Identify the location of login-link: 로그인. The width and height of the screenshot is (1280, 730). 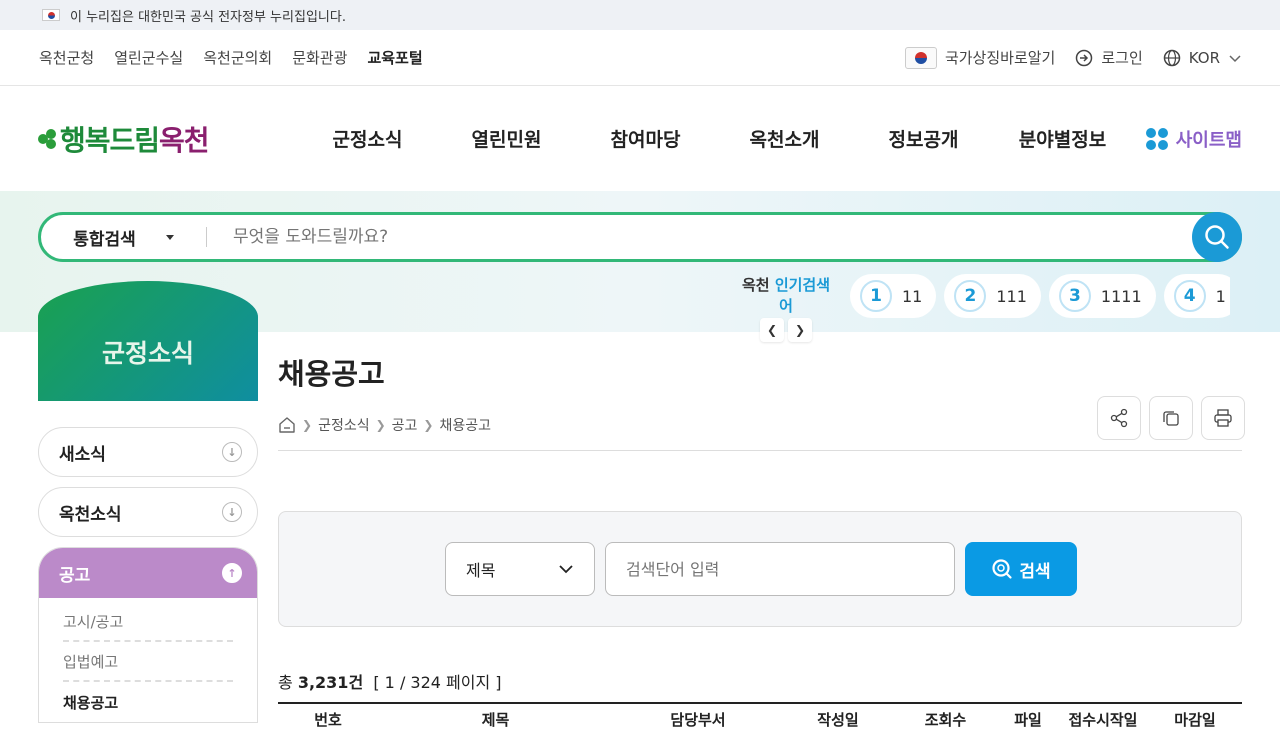
(1109, 57).